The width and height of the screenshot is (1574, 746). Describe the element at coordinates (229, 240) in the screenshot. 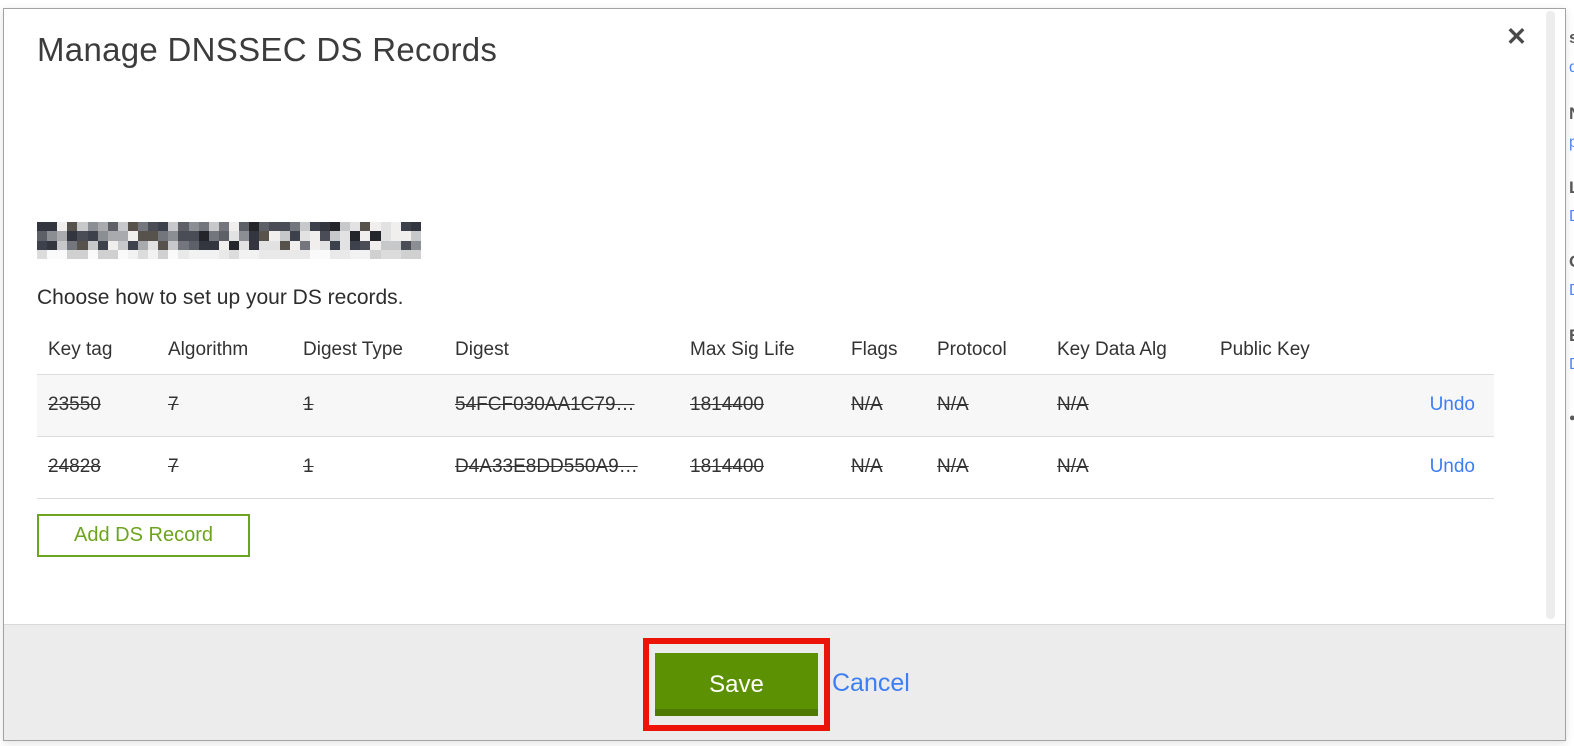

I see `domain-name-redacted` at that location.